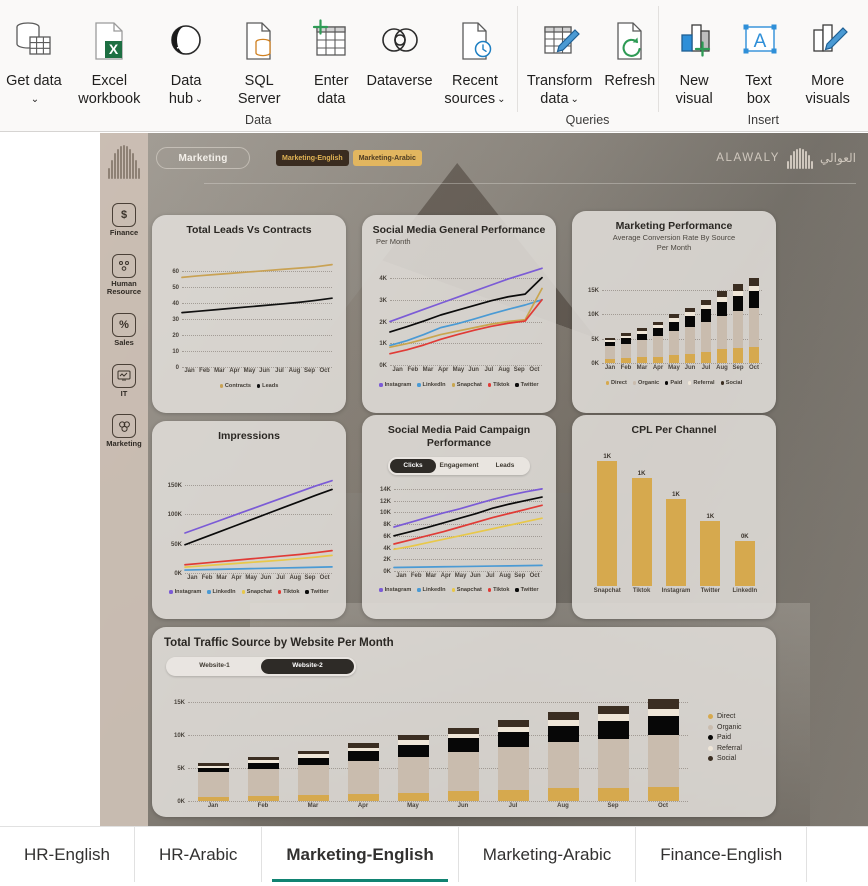 The width and height of the screenshot is (868, 886). I want to click on tab-hr-arabic: HR-Arabic, so click(199, 854).